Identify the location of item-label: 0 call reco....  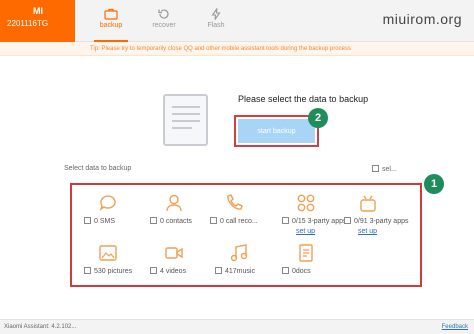
(239, 221).